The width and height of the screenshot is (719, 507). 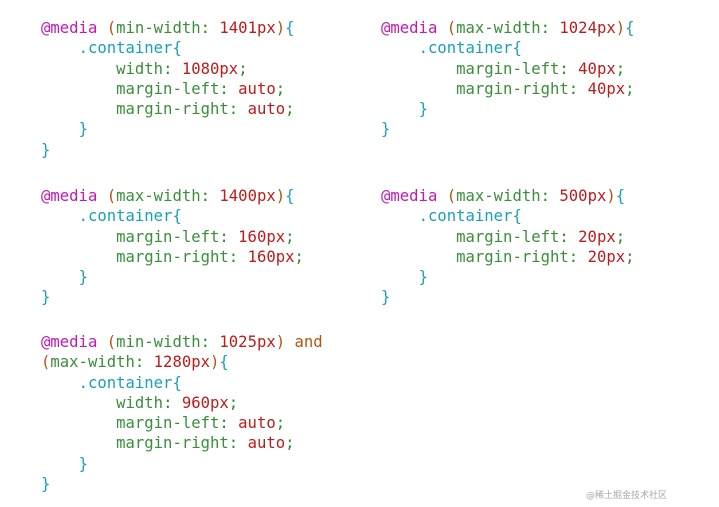 I want to click on code-token-val: 960px, so click(x=205, y=402).